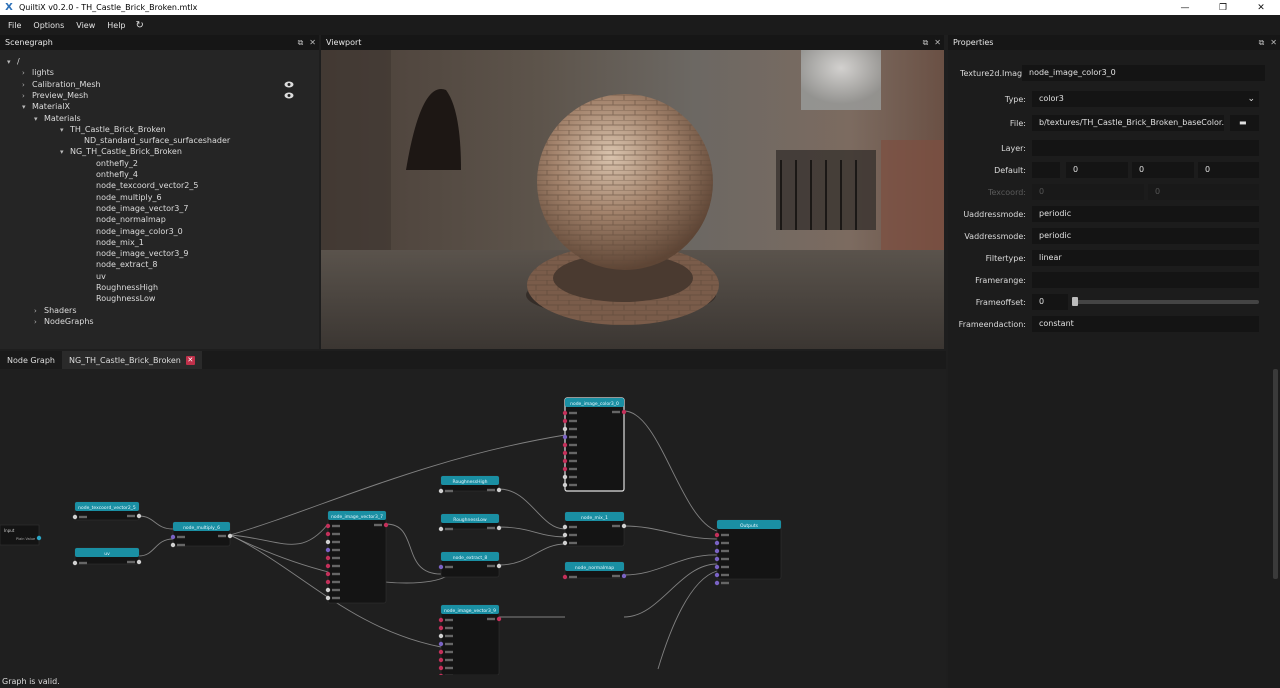  What do you see at coordinates (152, 140) in the screenshot?
I see `tree-item: ND_standard_surface_surfaceshader` at bounding box center [152, 140].